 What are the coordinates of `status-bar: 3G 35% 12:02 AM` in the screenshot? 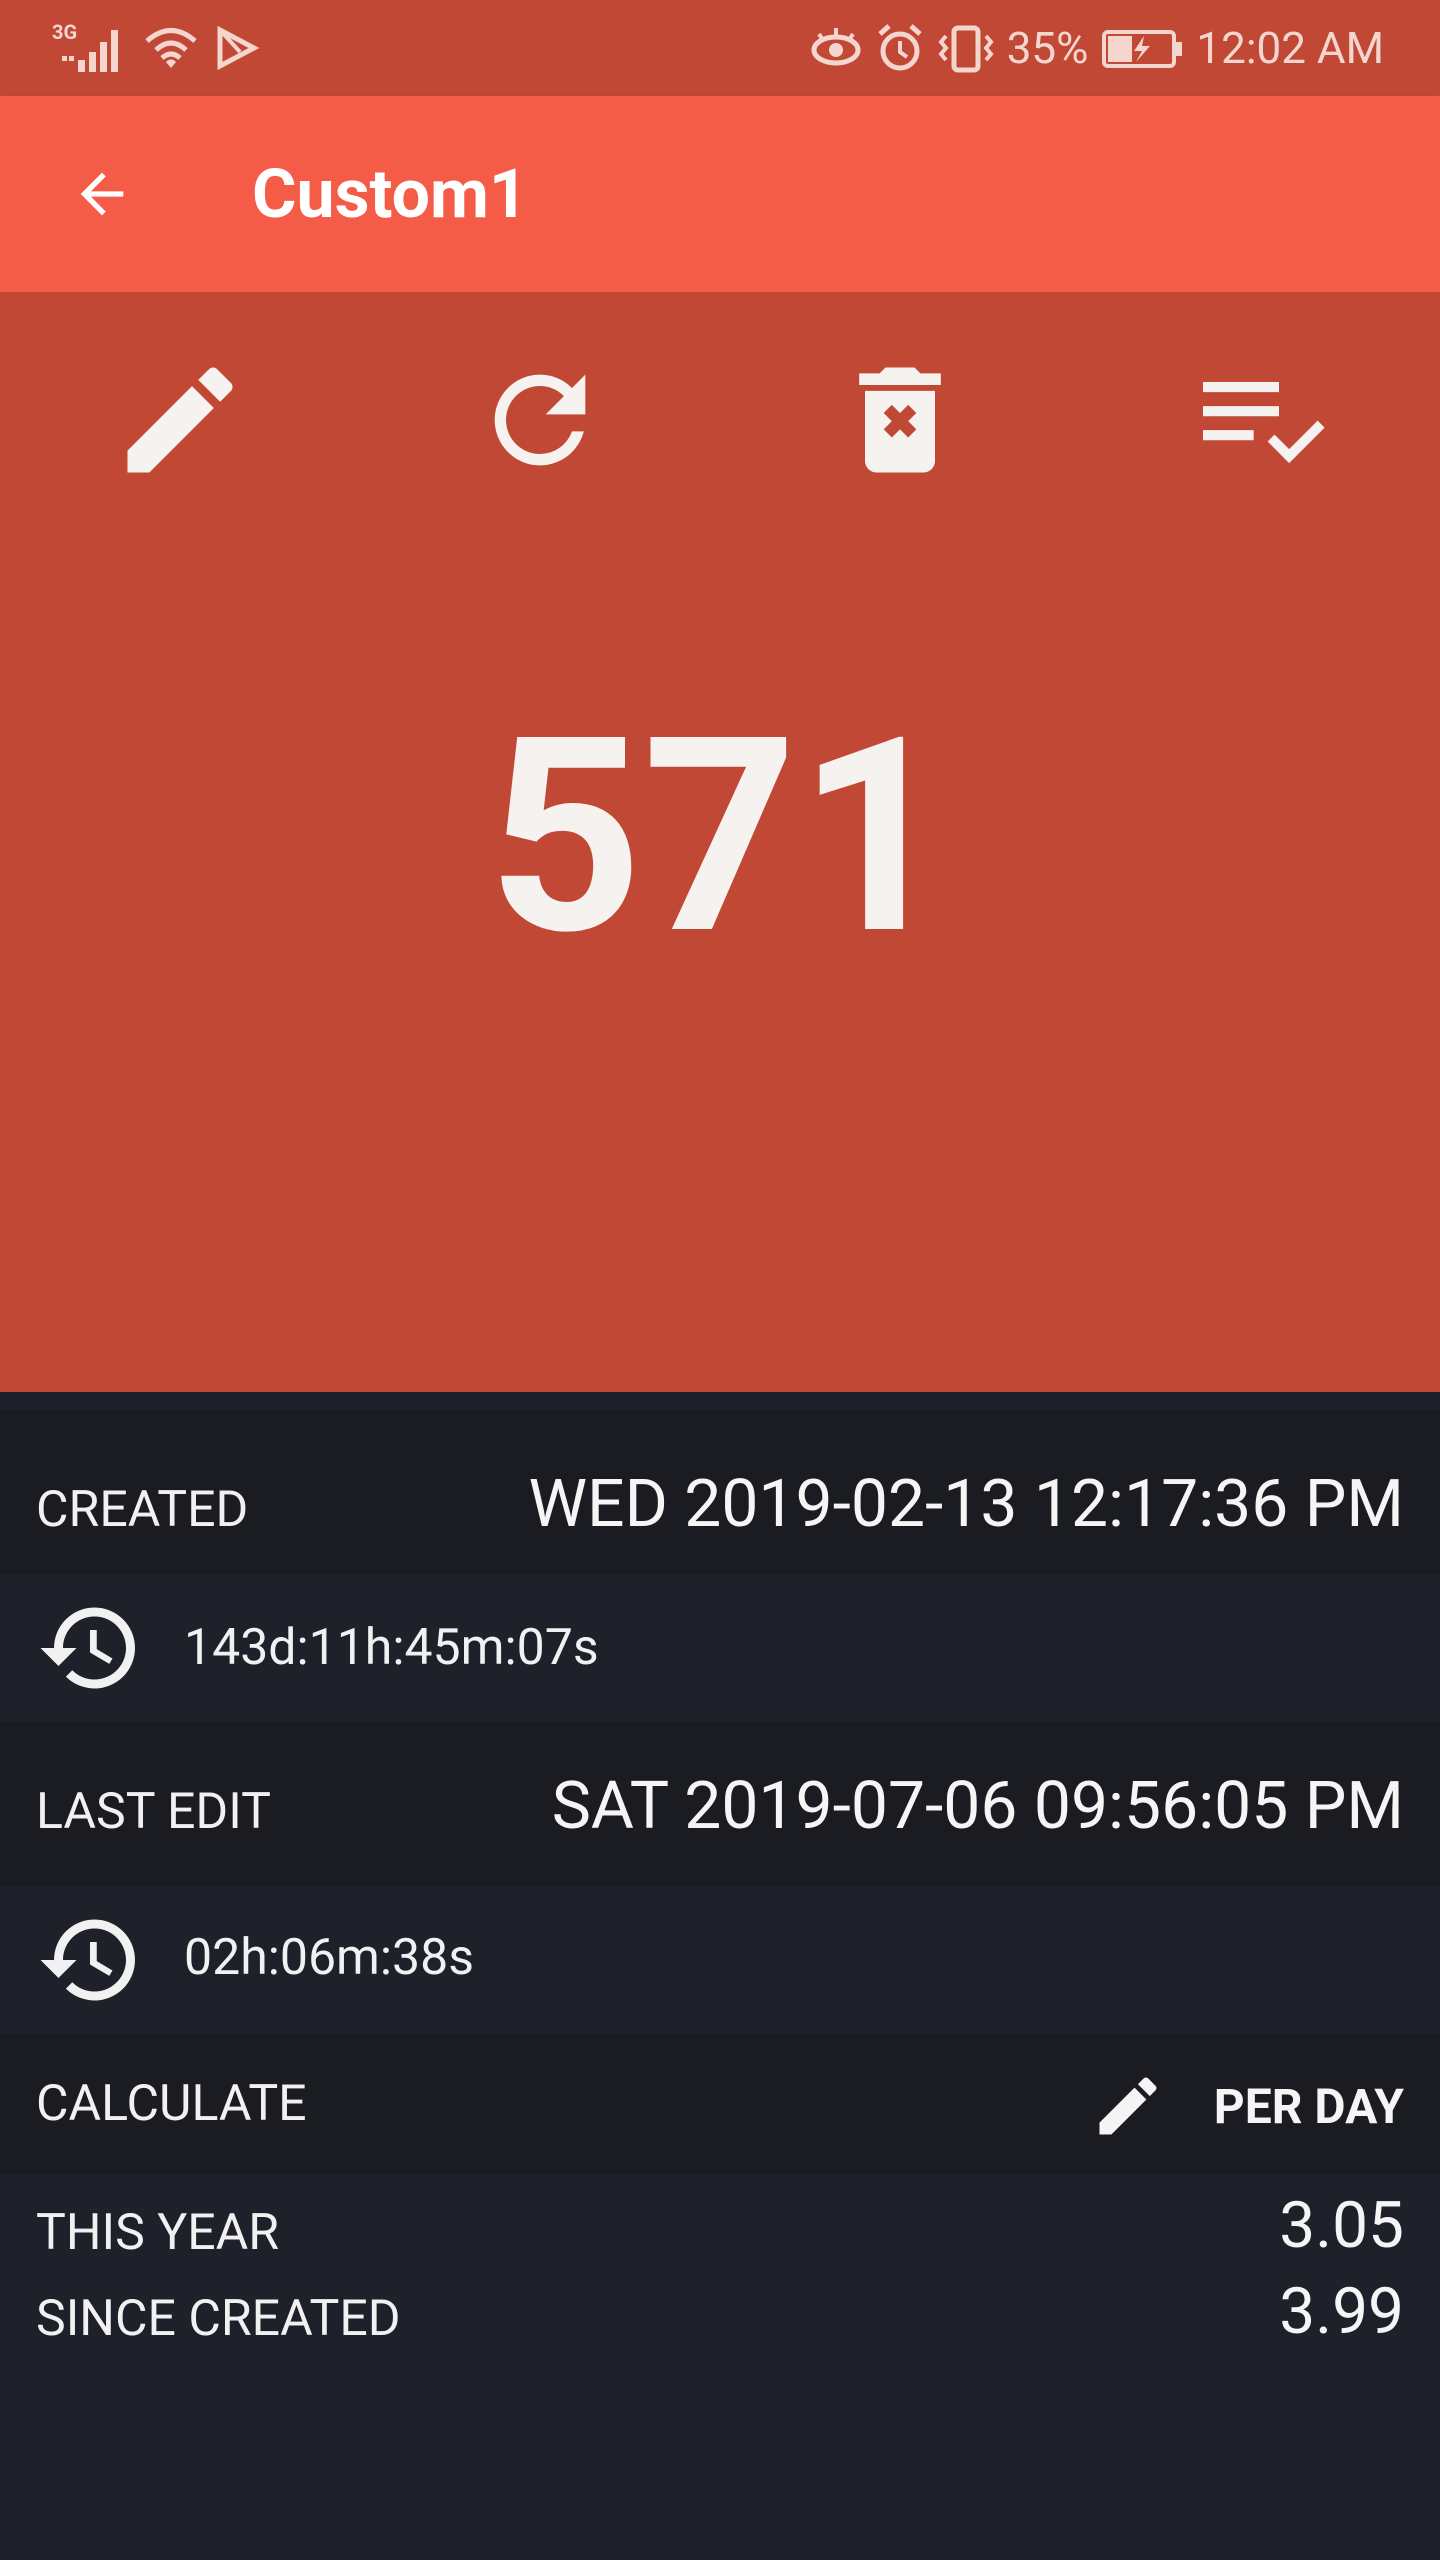 It's located at (720, 48).